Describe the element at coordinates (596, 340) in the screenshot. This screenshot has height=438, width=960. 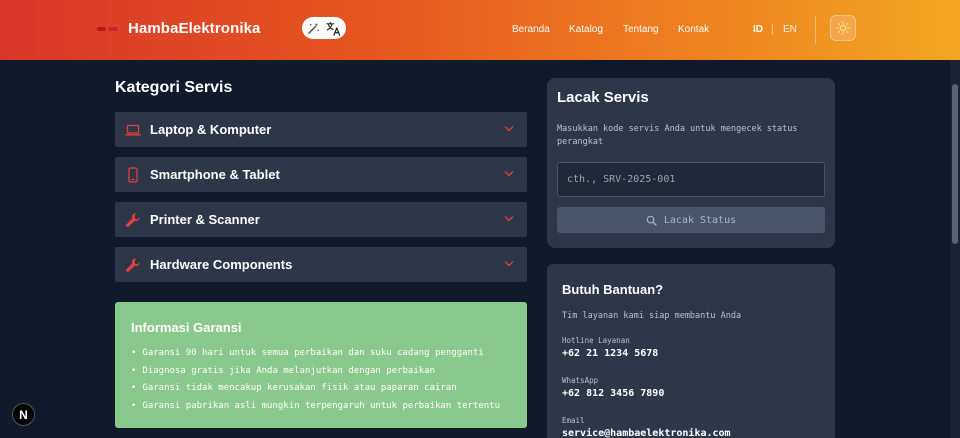
I see `hotline-label: Hotline Layanan` at that location.